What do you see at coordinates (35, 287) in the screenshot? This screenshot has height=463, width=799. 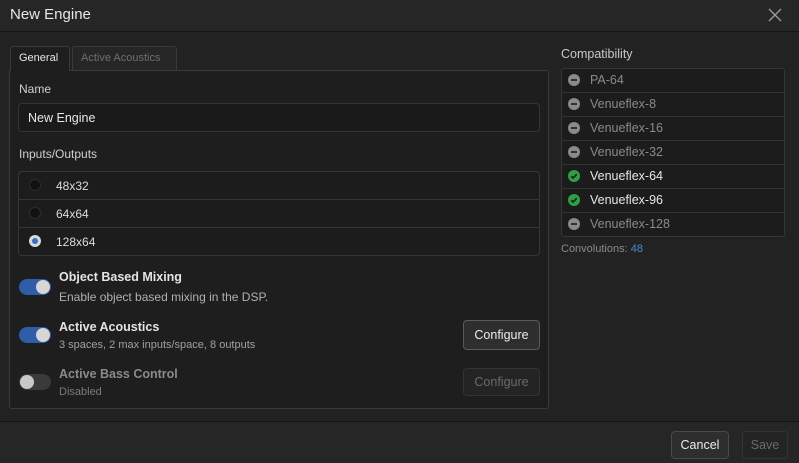 I see `object-mixing-toggle` at bounding box center [35, 287].